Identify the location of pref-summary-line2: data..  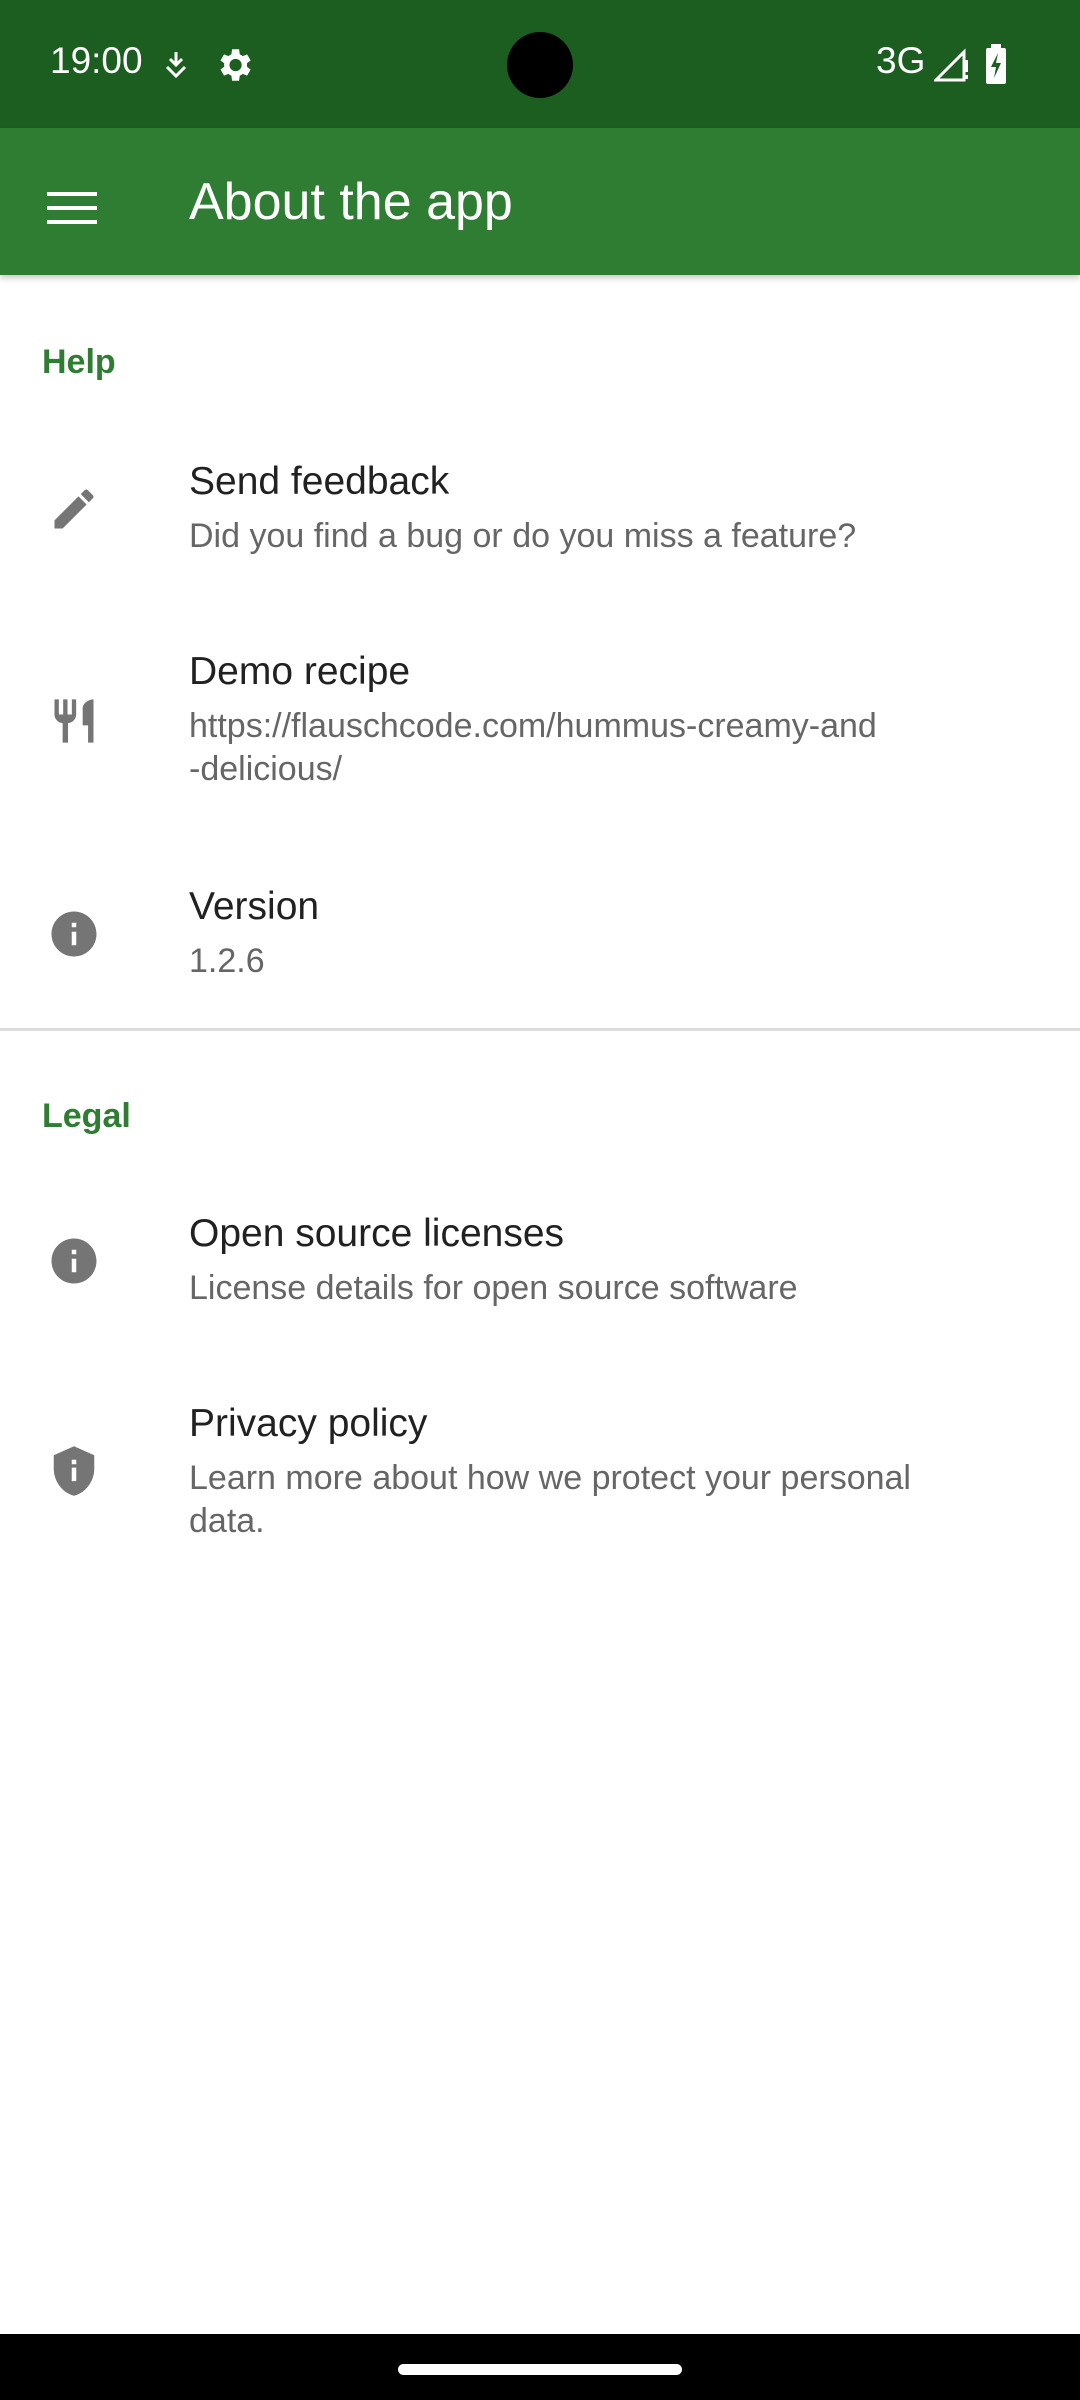
(227, 1521).